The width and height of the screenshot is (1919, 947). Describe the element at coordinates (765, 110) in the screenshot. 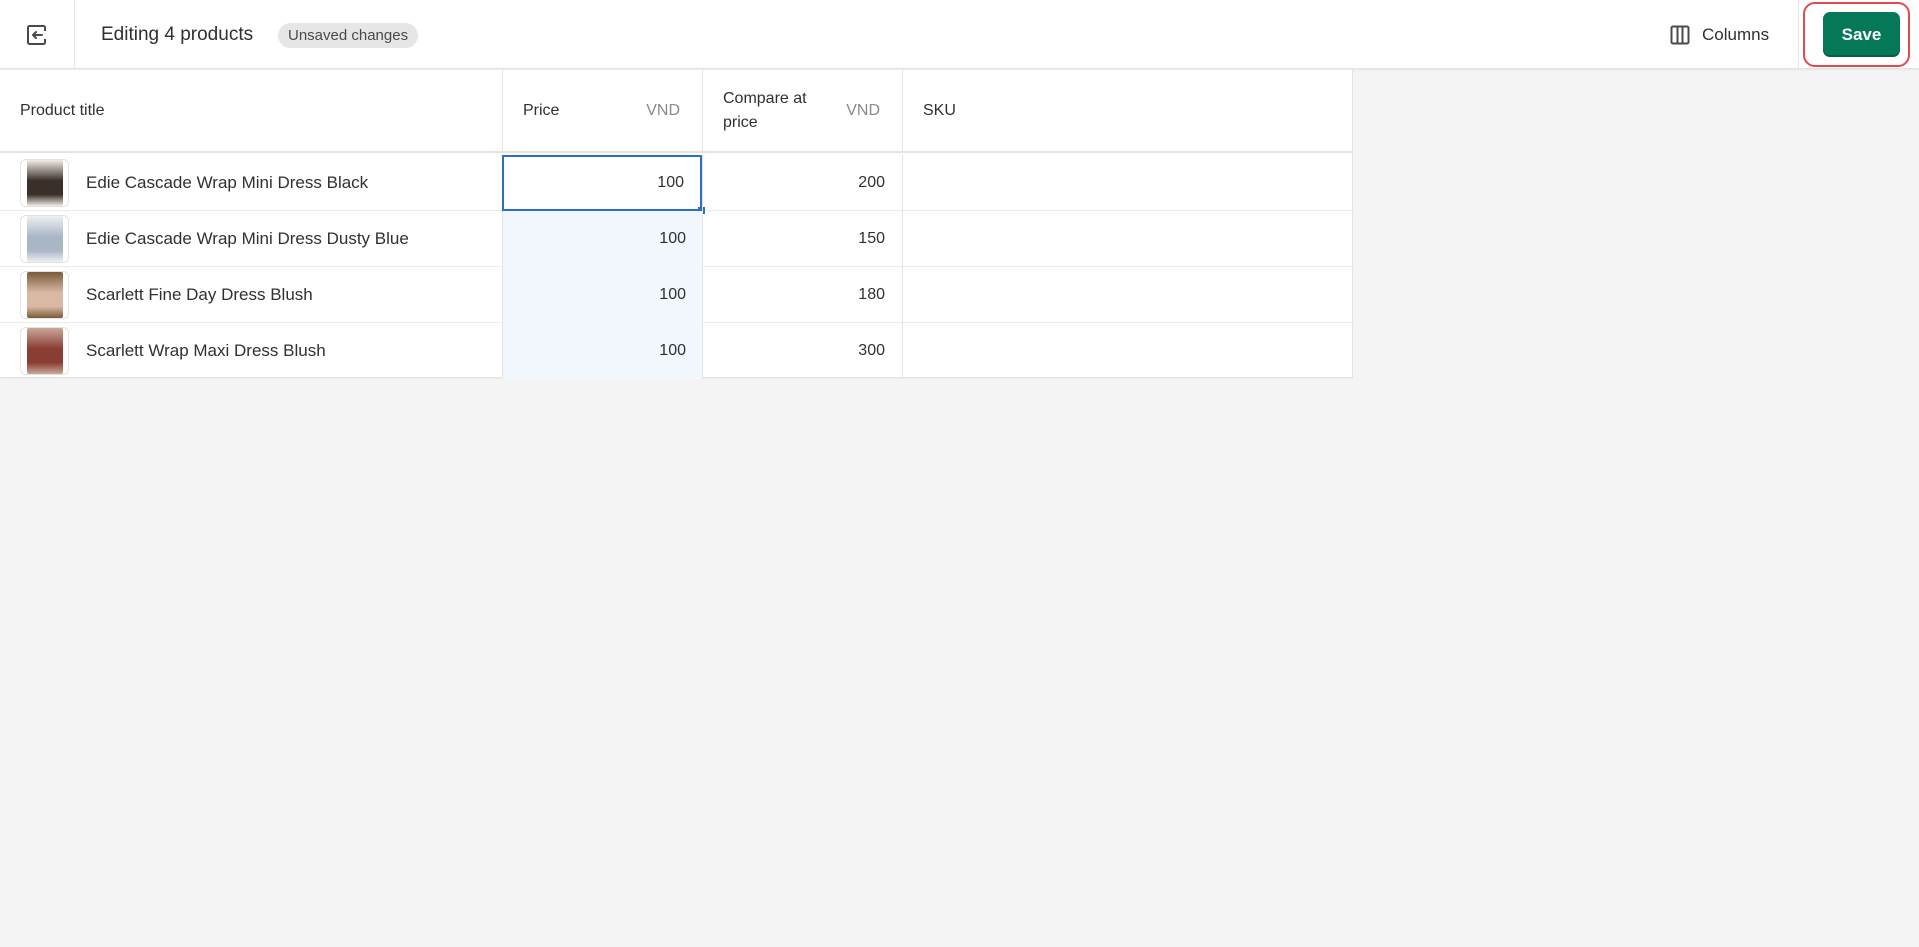

I see `column-header-label: Compare at price` at that location.